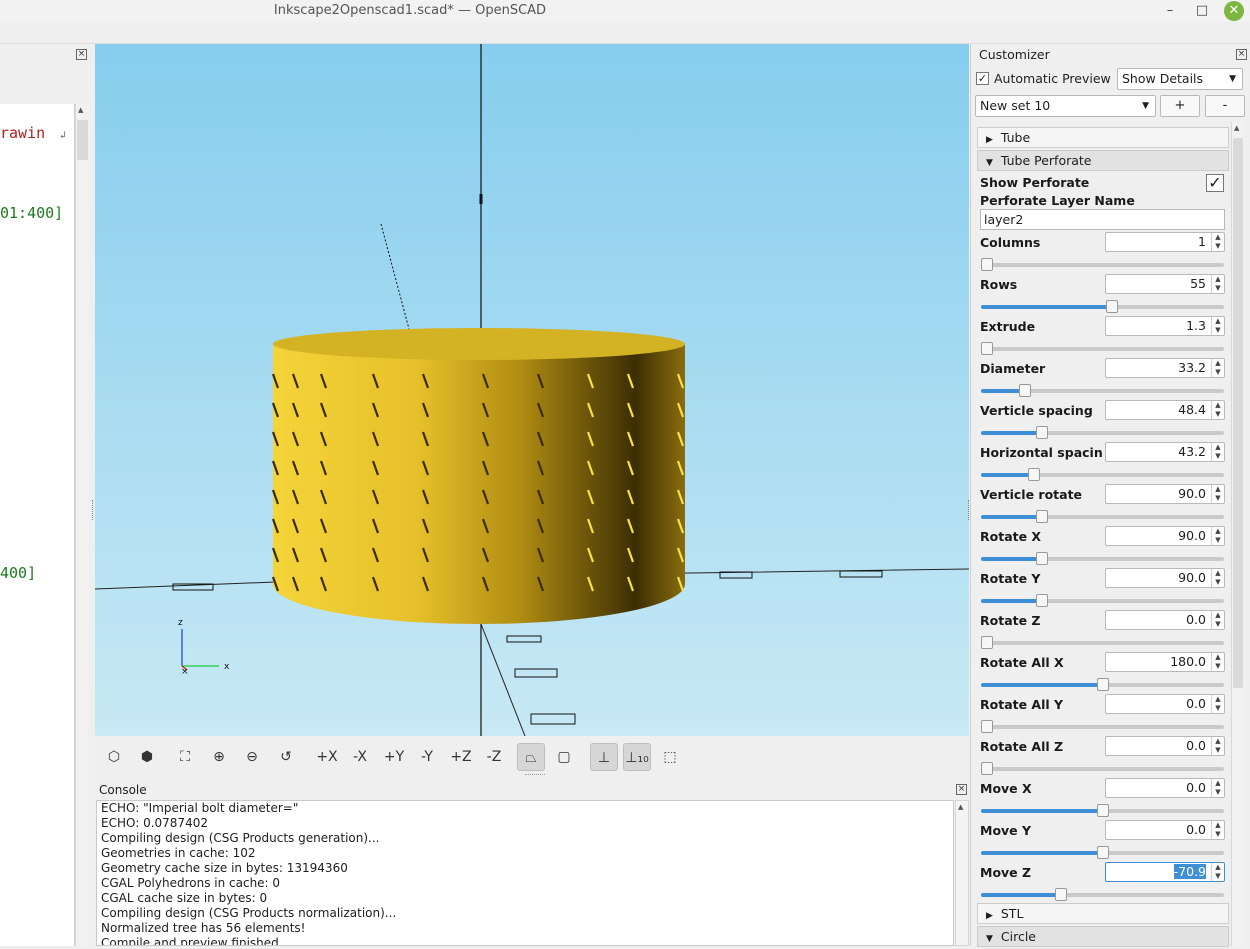 This screenshot has width=1250, height=949. What do you see at coordinates (1165, 284) in the screenshot?
I see `param-spinbox: 55 ▲ ▼` at bounding box center [1165, 284].